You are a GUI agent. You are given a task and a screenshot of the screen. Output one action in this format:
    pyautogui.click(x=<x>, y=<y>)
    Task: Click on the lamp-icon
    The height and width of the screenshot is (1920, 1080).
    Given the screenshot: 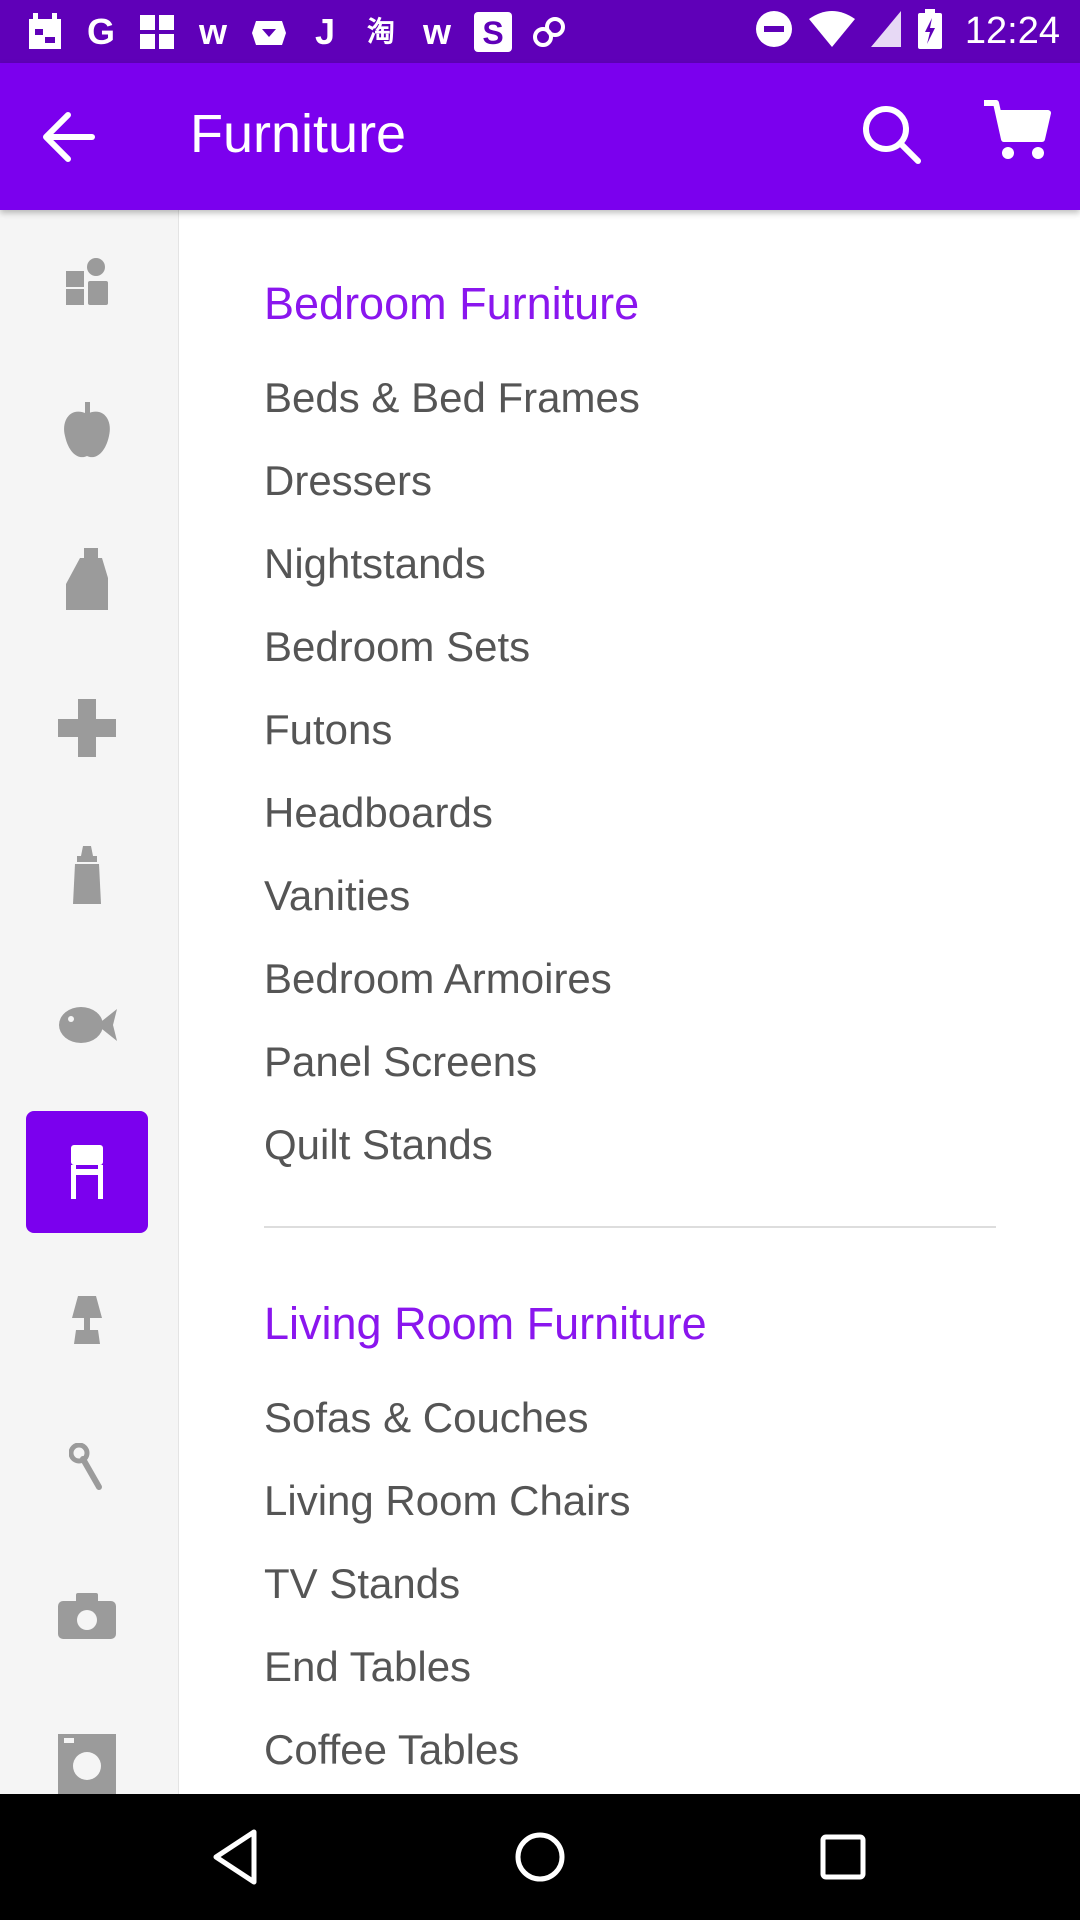 What is the action you would take?
    pyautogui.click(x=87, y=1320)
    